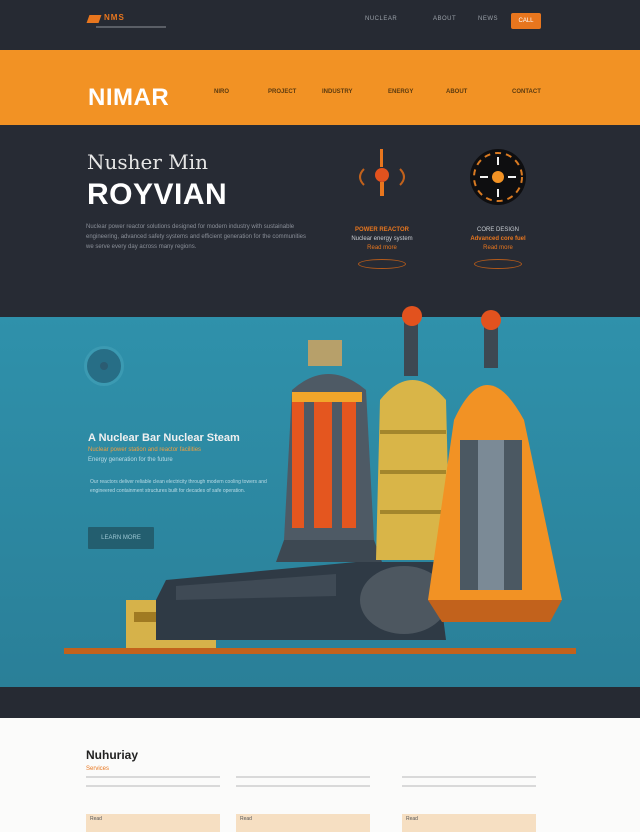 Image resolution: width=640 pixels, height=832 pixels. What do you see at coordinates (337, 92) in the screenshot?
I see `nav-item-3: INDUSTRY` at bounding box center [337, 92].